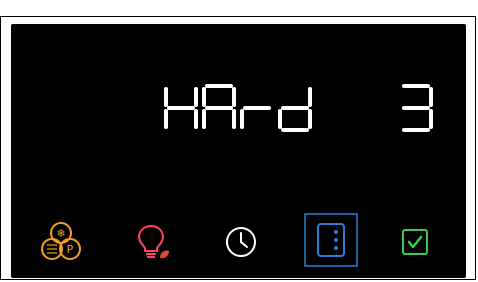  Describe the element at coordinates (70, 249) in the screenshot. I see `svg-text: P` at that location.